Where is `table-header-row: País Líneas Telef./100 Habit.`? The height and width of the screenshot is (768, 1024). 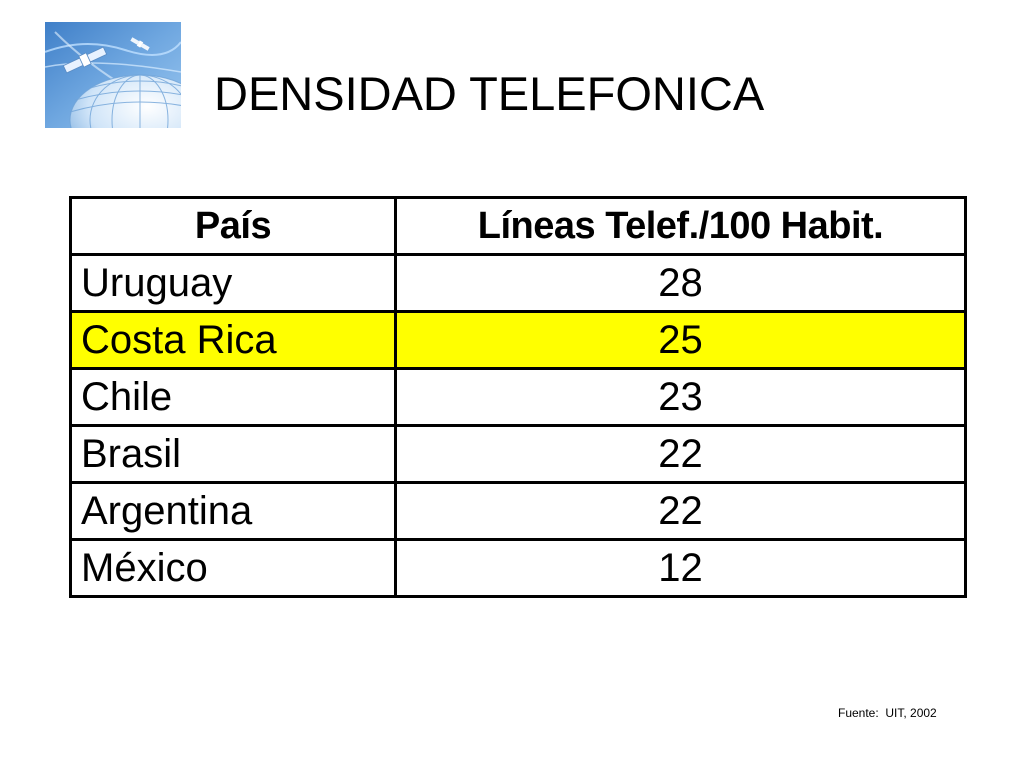 table-header-row: País Líneas Telef./100 Habit. is located at coordinates (518, 226).